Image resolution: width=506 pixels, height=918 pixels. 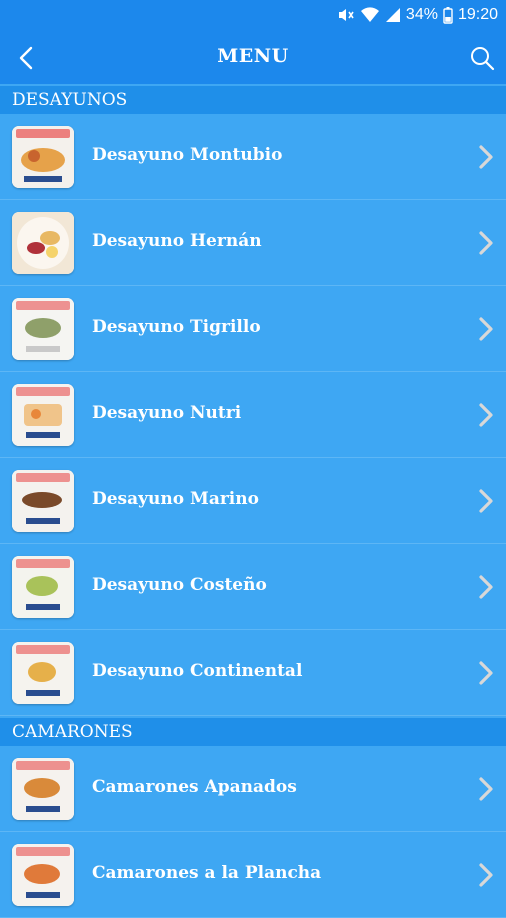 I want to click on item-label: Desayuno Marino, so click(x=175, y=499).